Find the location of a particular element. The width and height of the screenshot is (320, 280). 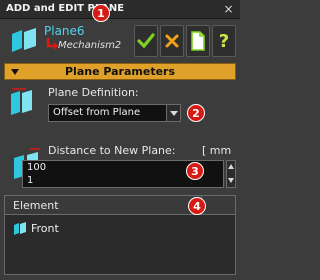

cancel-button is located at coordinates (172, 41).